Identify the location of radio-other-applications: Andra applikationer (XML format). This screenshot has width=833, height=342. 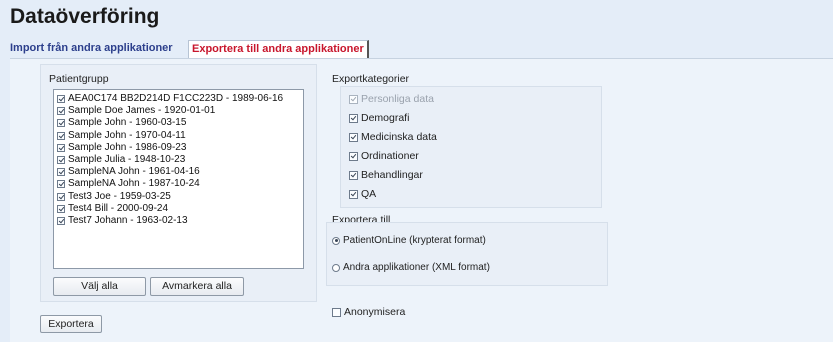
(411, 267).